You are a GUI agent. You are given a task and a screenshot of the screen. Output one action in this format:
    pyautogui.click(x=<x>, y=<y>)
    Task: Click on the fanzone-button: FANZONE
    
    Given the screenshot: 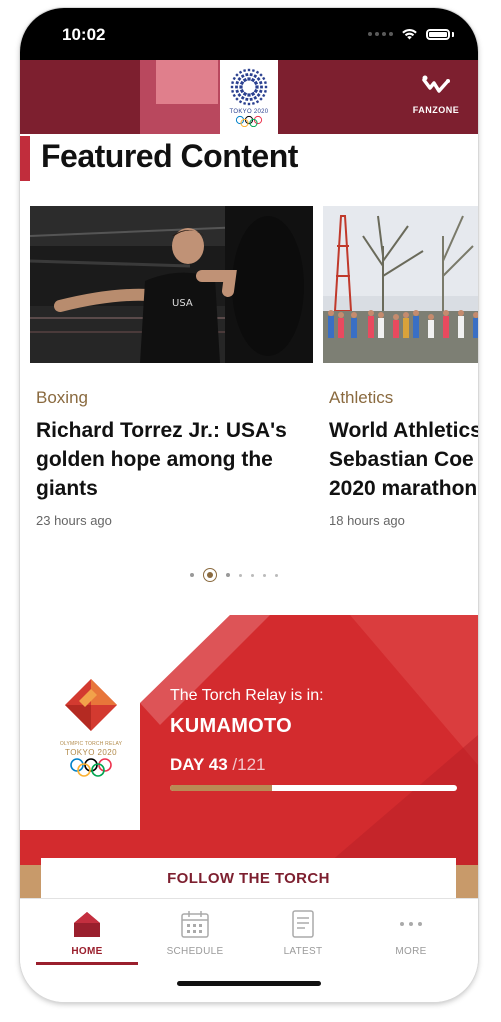 What is the action you would take?
    pyautogui.click(x=436, y=94)
    